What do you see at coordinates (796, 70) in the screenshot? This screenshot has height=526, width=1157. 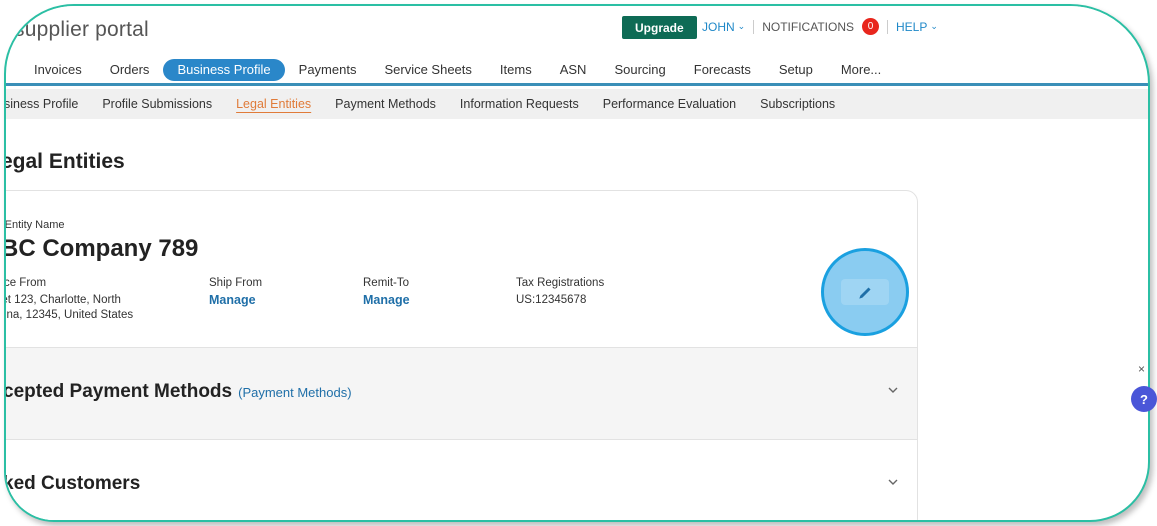 I see `nav-setup: Setup` at bounding box center [796, 70].